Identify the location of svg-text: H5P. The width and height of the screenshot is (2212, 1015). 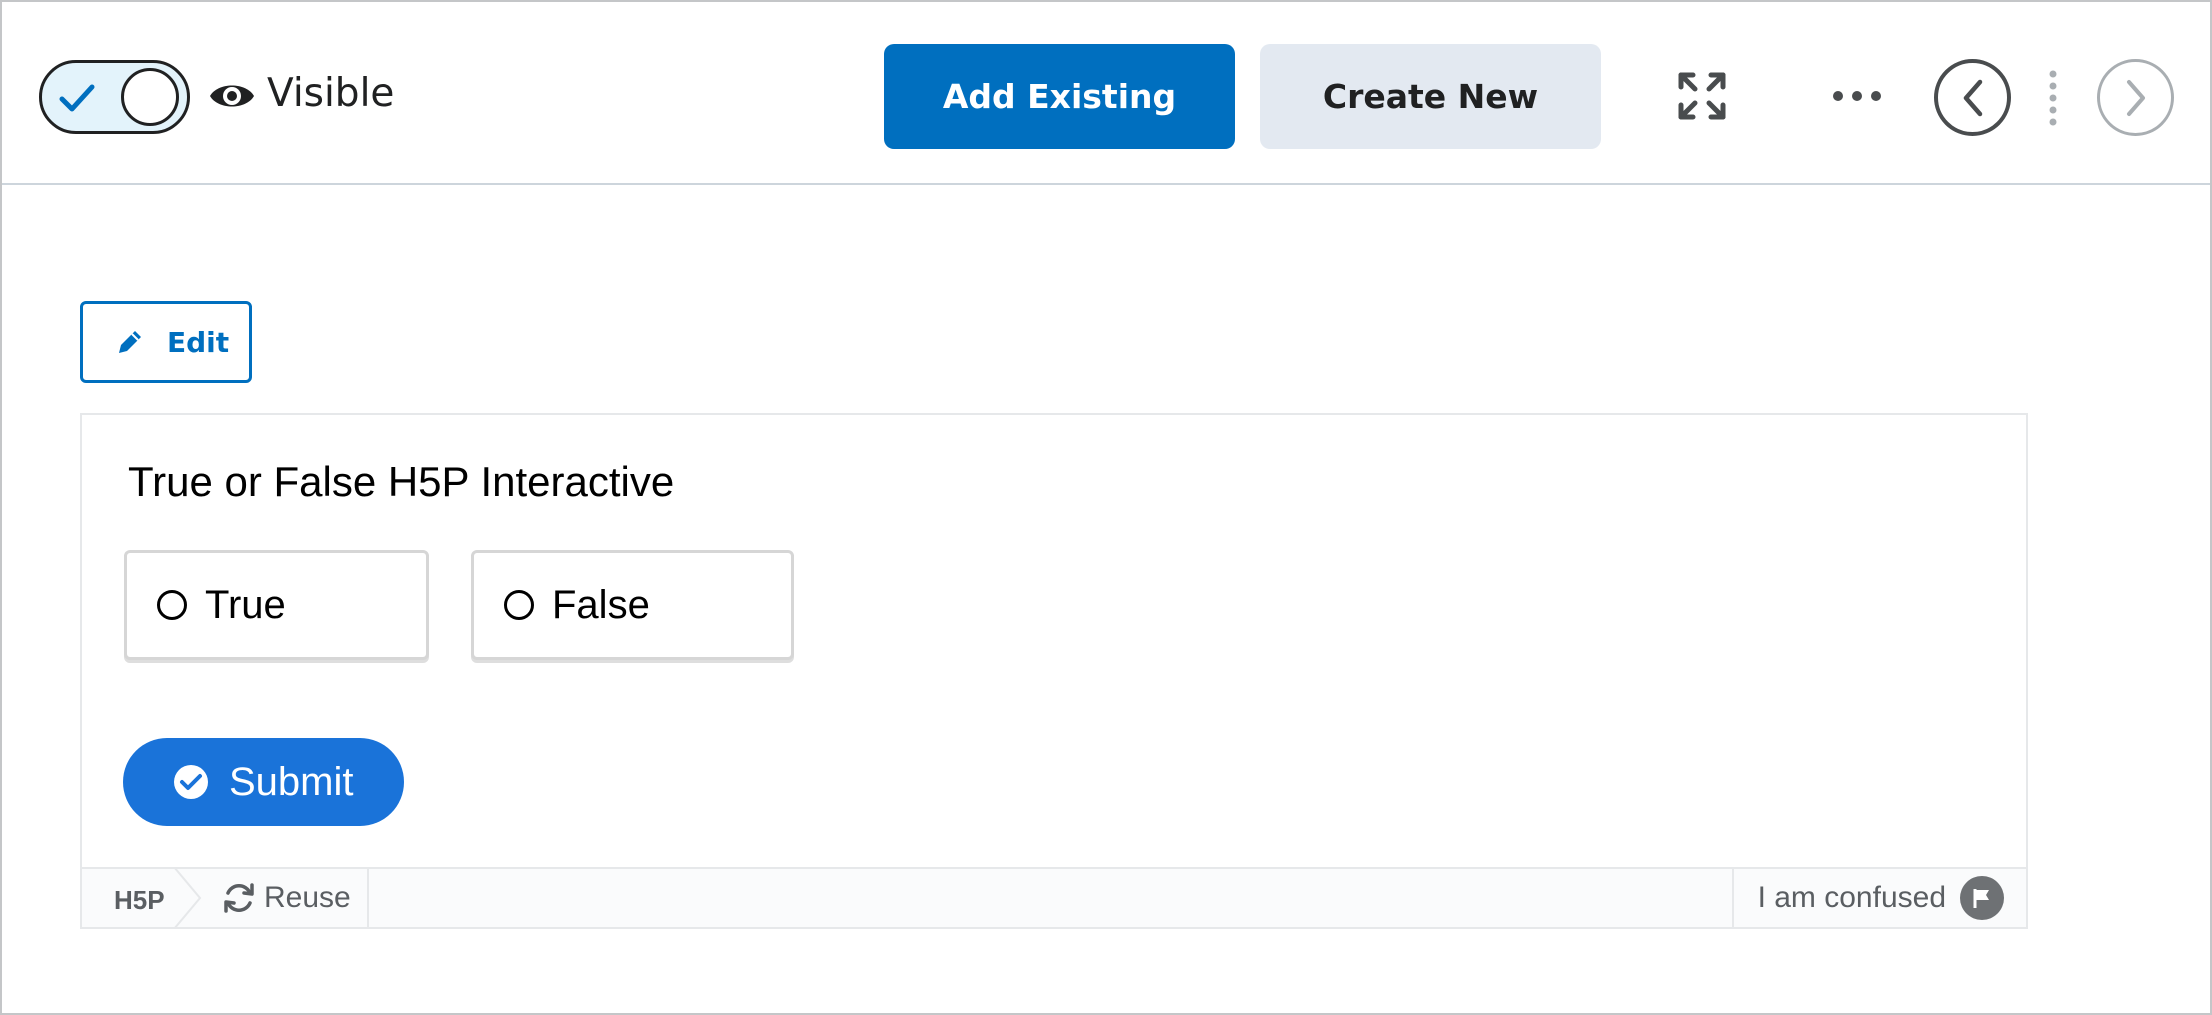
(139, 900).